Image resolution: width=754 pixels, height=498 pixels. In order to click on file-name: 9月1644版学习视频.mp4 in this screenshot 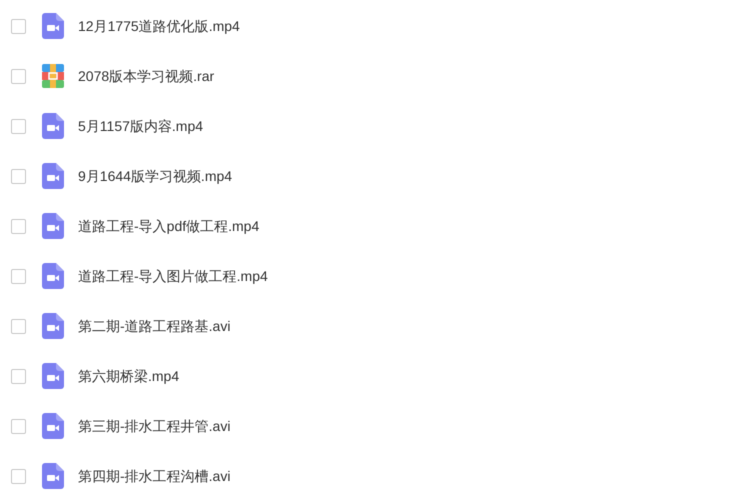, I will do `click(155, 176)`.